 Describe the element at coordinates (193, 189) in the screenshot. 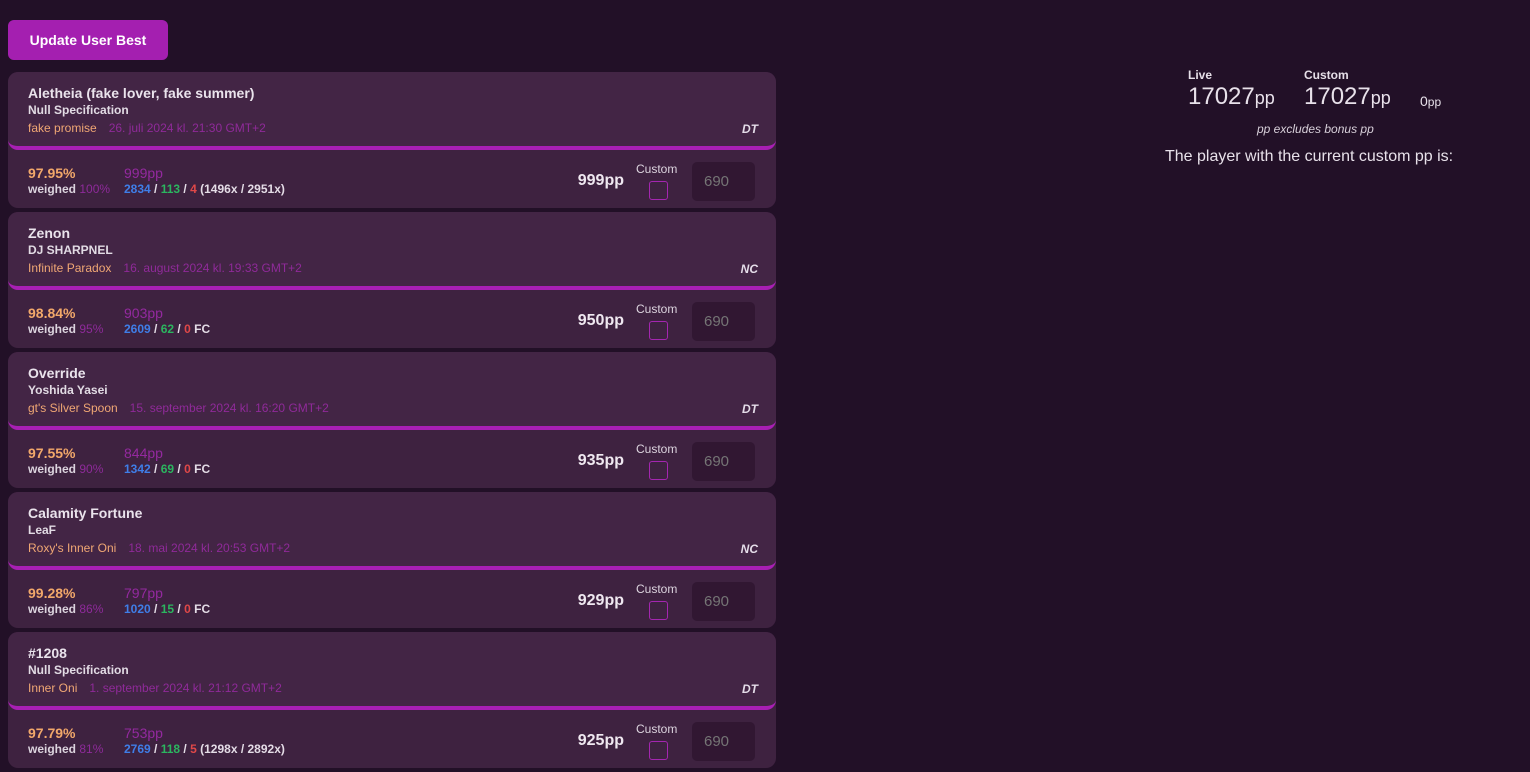

I see `miss-count: 4` at that location.